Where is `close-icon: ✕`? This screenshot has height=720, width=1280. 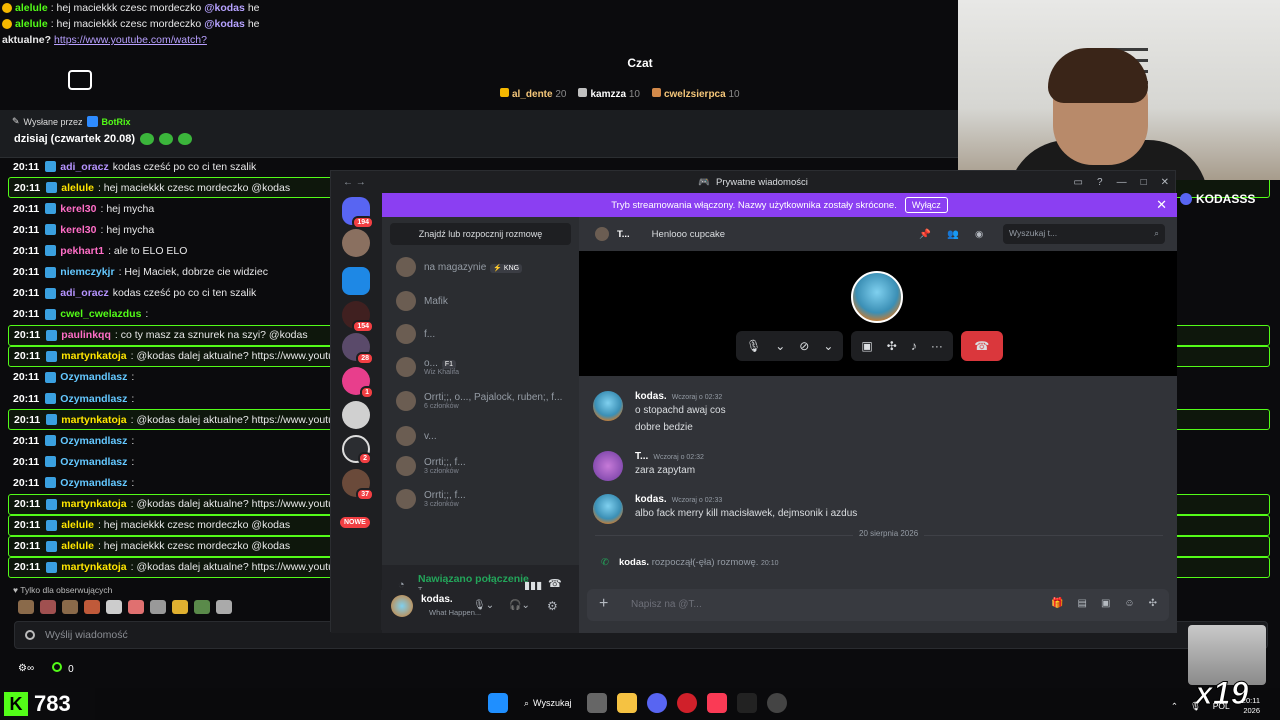
close-icon: ✕ is located at coordinates (1165, 182).